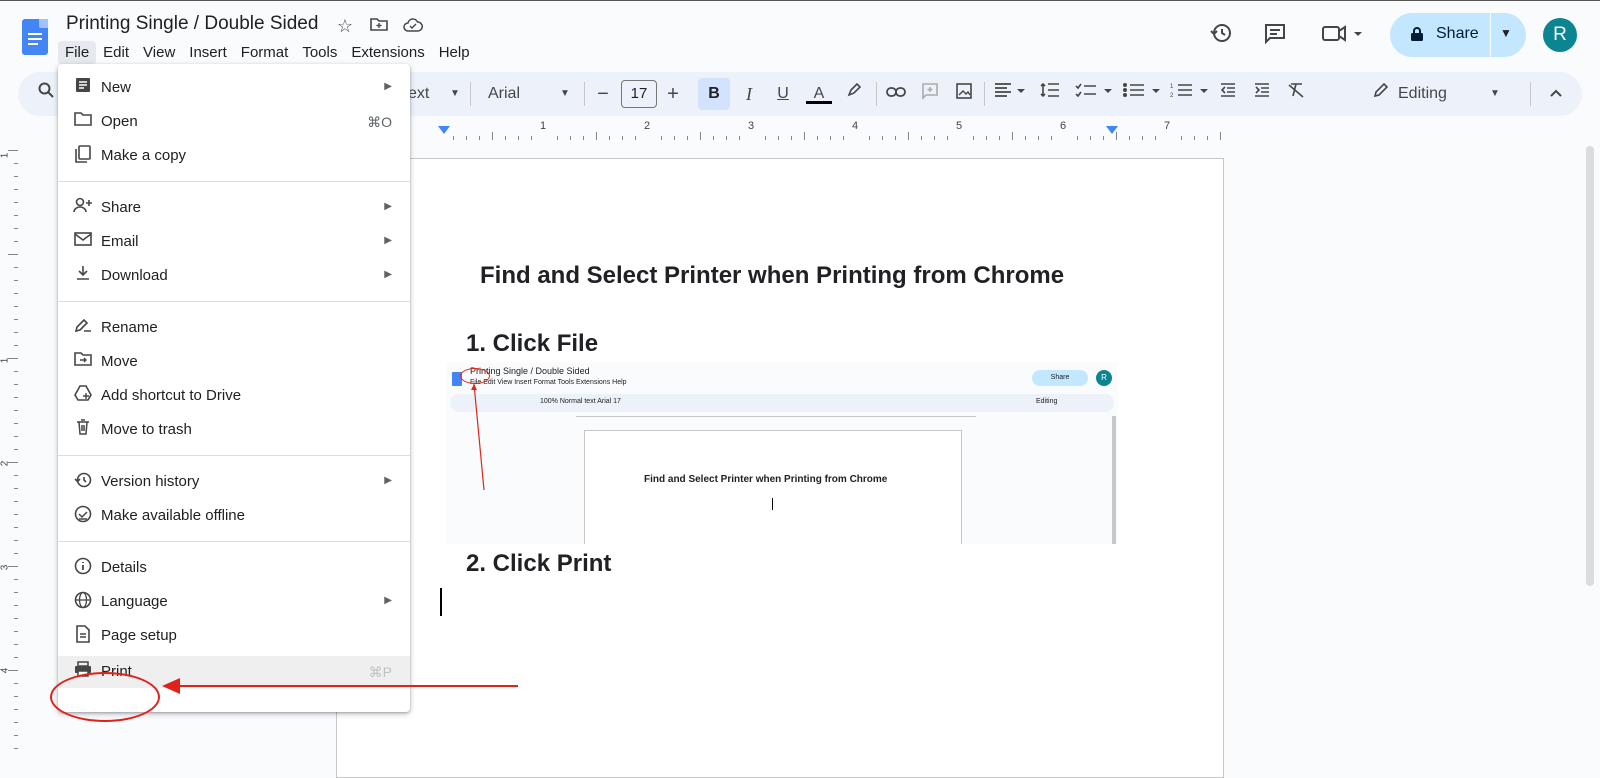  I want to click on comment-icon, so click(1275, 35).